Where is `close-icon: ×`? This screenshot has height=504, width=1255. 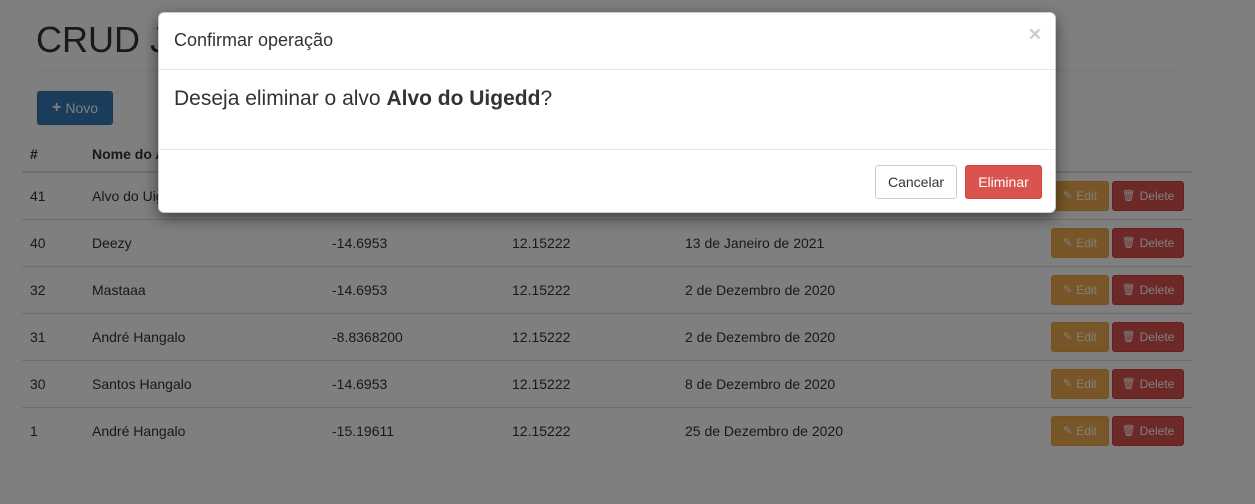
close-icon: × is located at coordinates (1035, 34).